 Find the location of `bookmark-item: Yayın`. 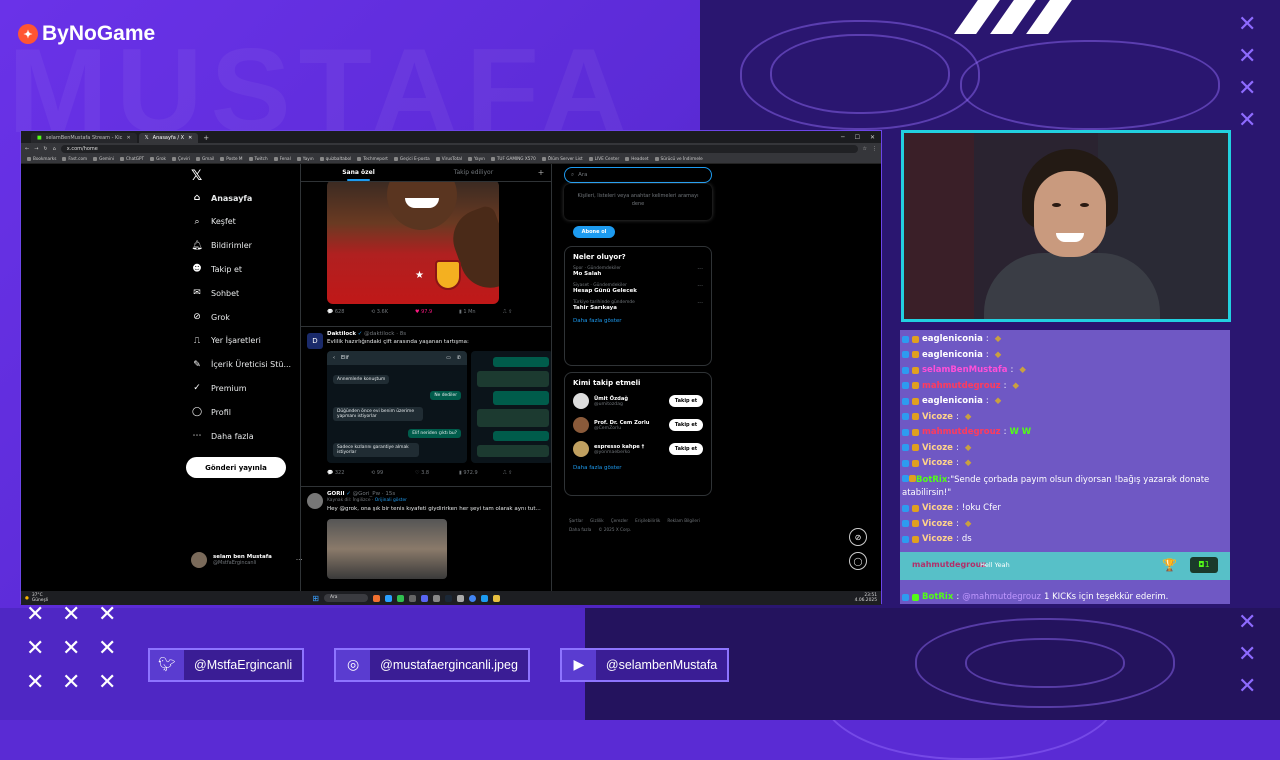

bookmark-item: Yayın is located at coordinates (305, 158).